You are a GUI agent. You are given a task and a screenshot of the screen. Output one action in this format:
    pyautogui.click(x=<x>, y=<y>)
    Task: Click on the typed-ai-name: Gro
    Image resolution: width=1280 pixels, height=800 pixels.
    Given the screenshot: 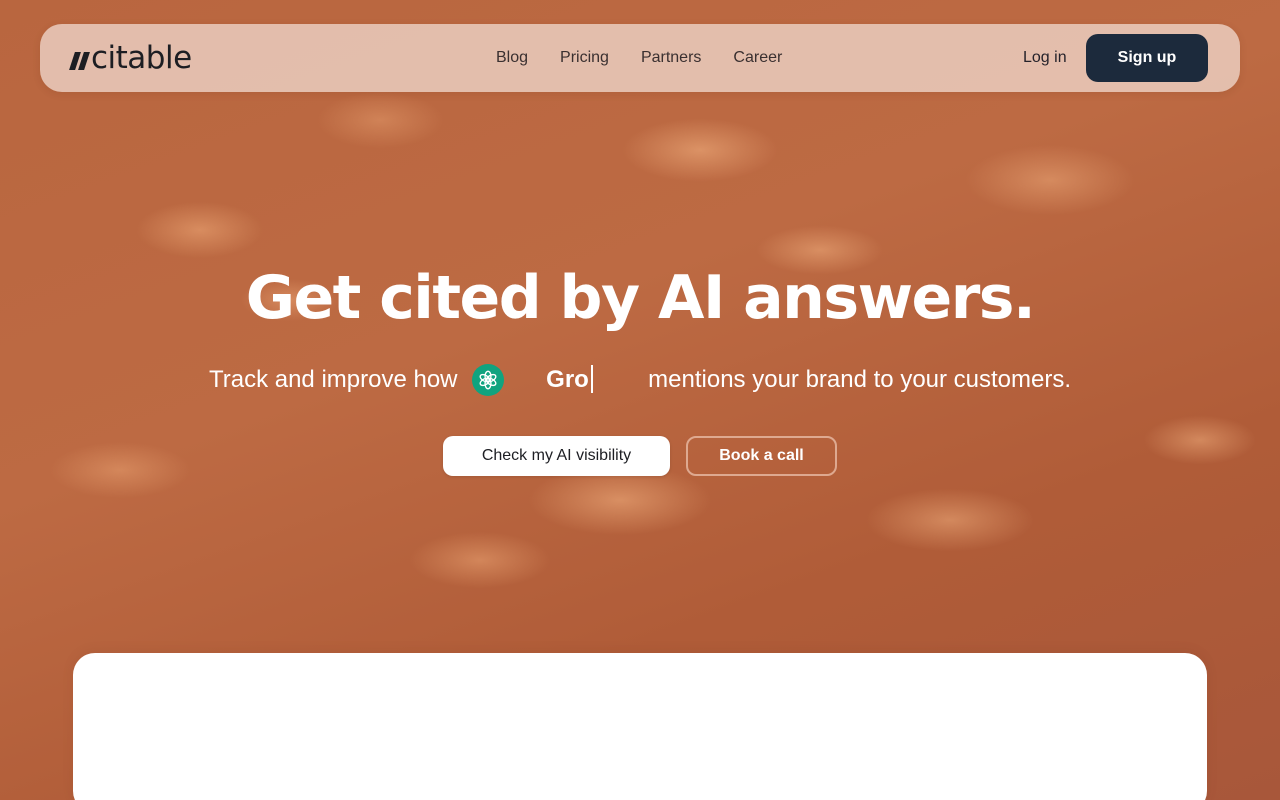 What is the action you would take?
    pyautogui.click(x=576, y=379)
    